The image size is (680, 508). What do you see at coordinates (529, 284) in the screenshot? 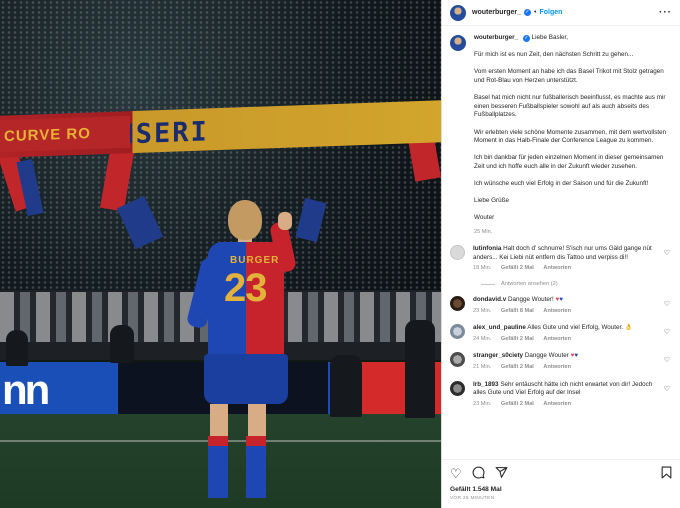
I see `view-replies-label: Antworten ansehen (2)` at bounding box center [529, 284].